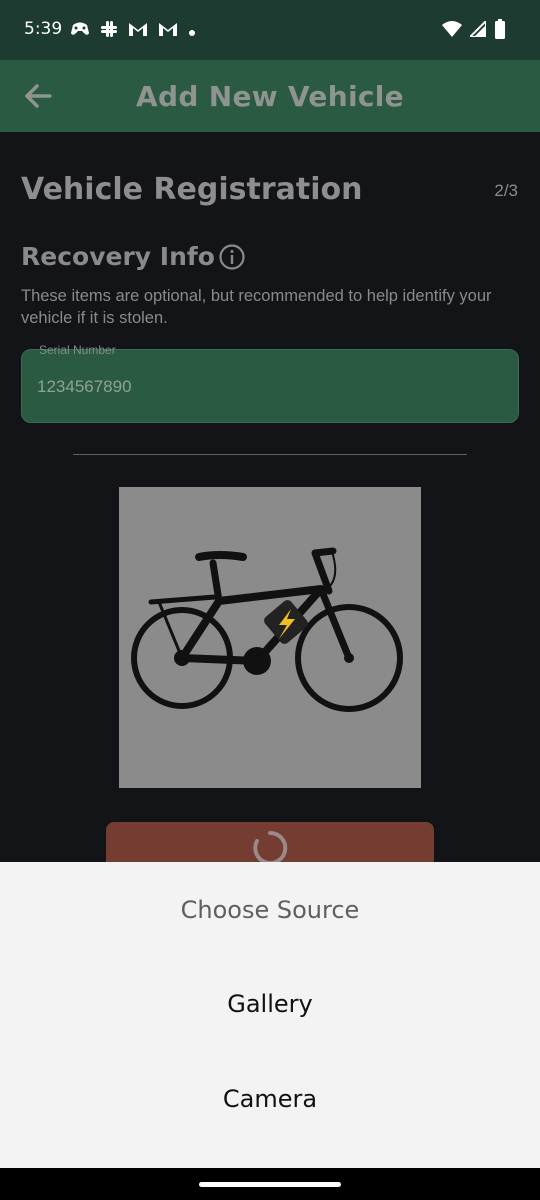 Image resolution: width=540 pixels, height=1200 pixels. What do you see at coordinates (192, 189) in the screenshot?
I see `section-title: Vehicle Registration` at bounding box center [192, 189].